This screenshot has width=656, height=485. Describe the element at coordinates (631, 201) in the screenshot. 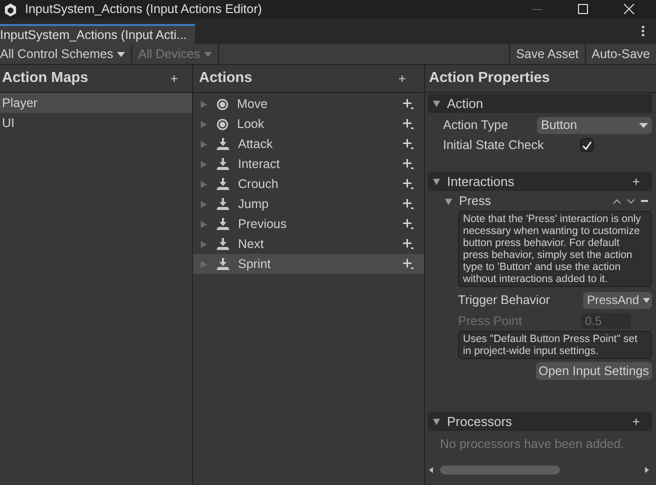

I see `move-down-icon` at that location.